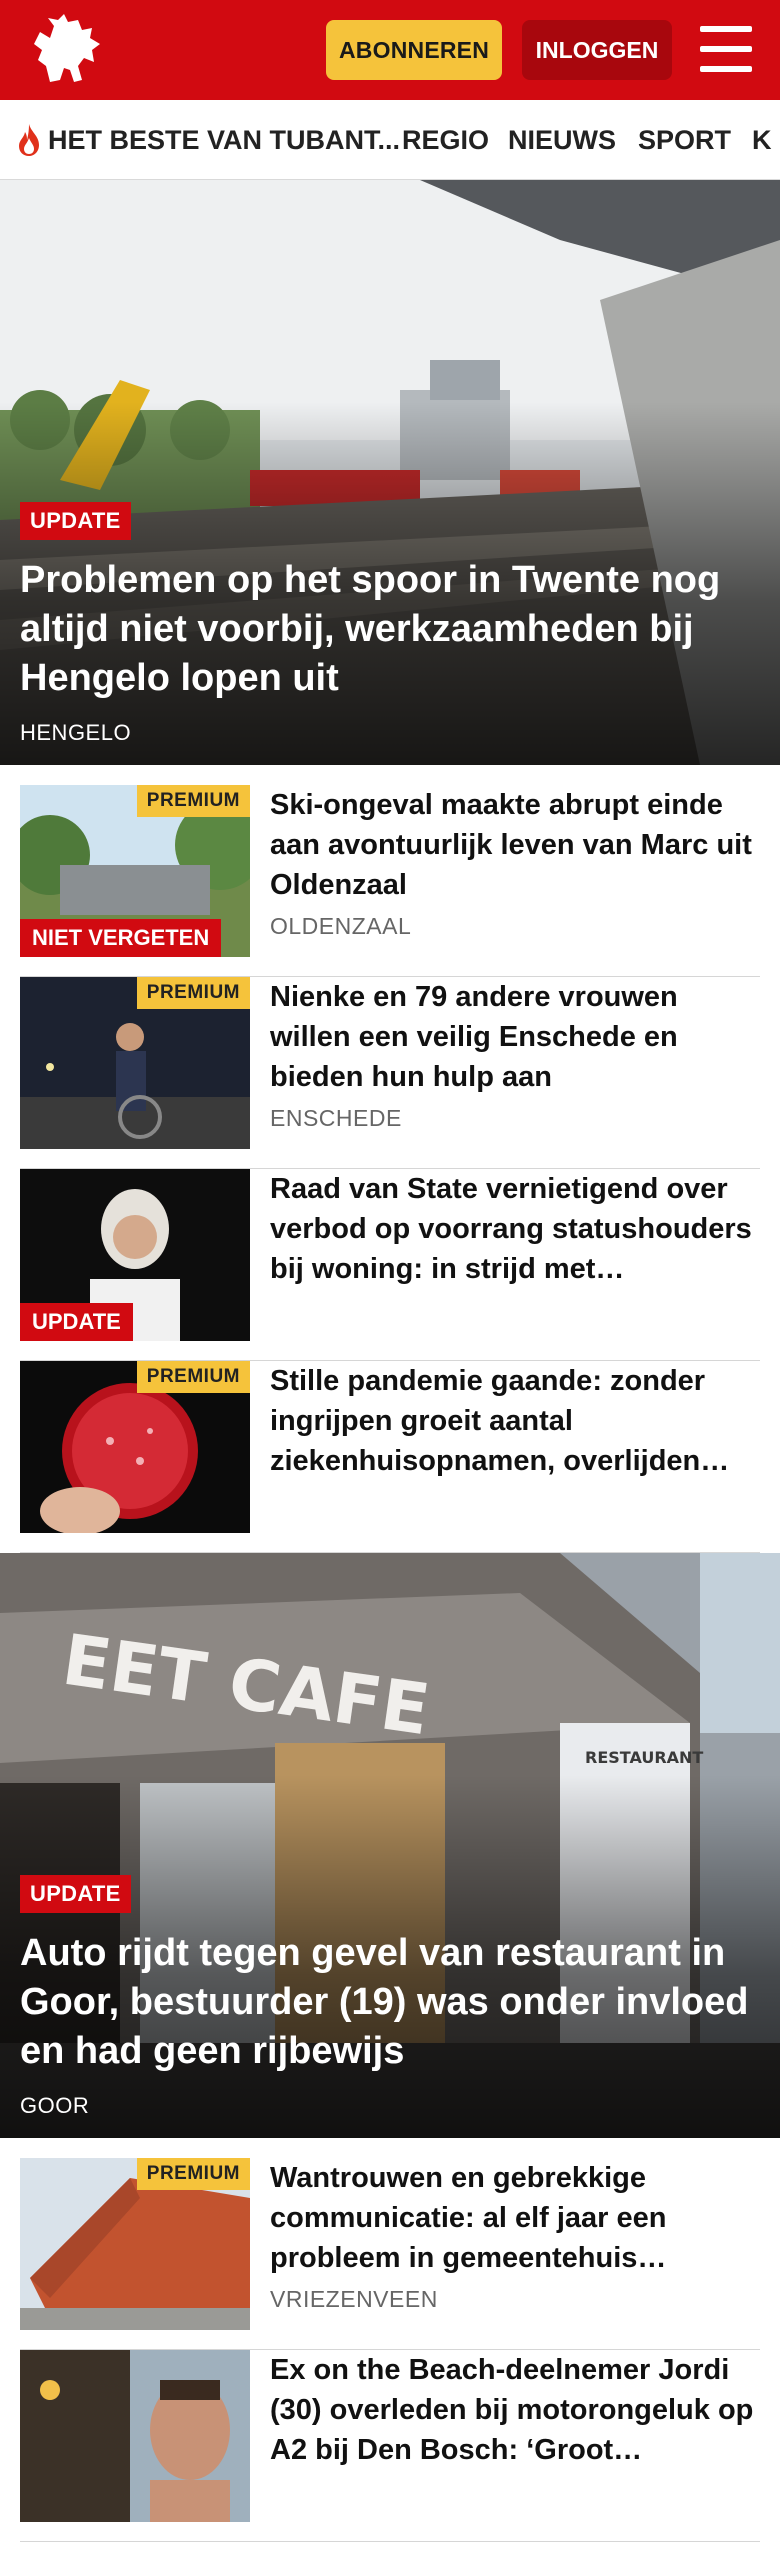 This screenshot has width=780, height=2560. Describe the element at coordinates (336, 1118) in the screenshot. I see `article-location: ENSCHEDE` at that location.